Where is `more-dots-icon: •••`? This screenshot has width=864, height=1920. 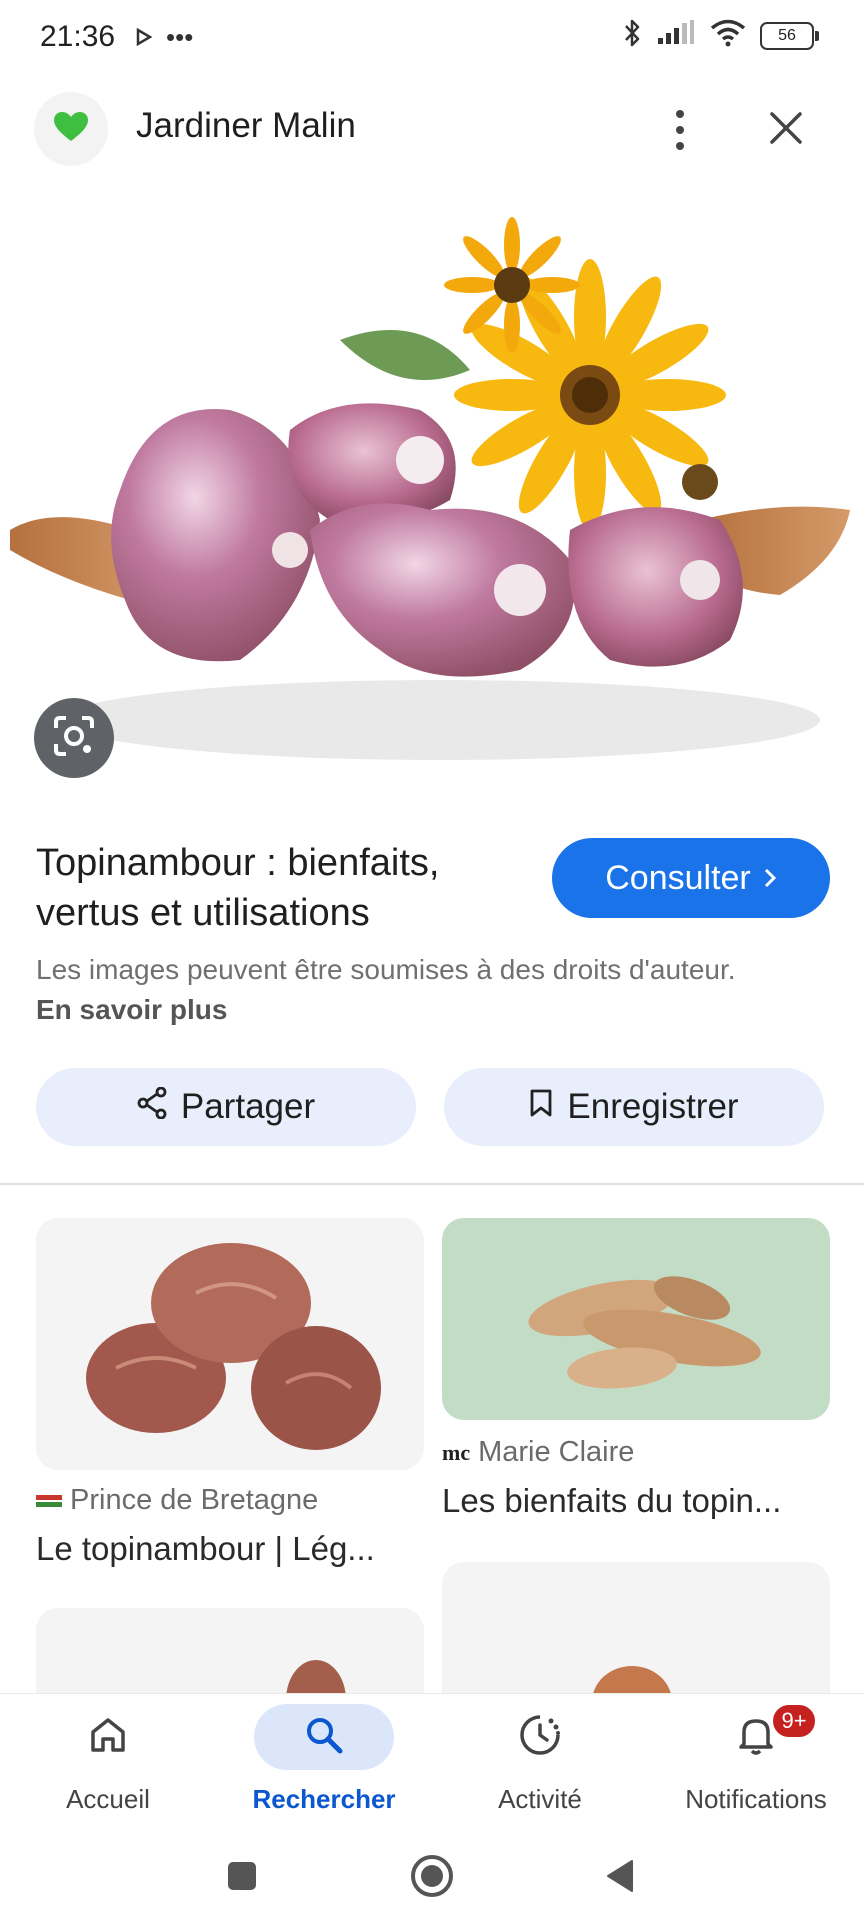
more-dots-icon: ••• is located at coordinates (180, 37).